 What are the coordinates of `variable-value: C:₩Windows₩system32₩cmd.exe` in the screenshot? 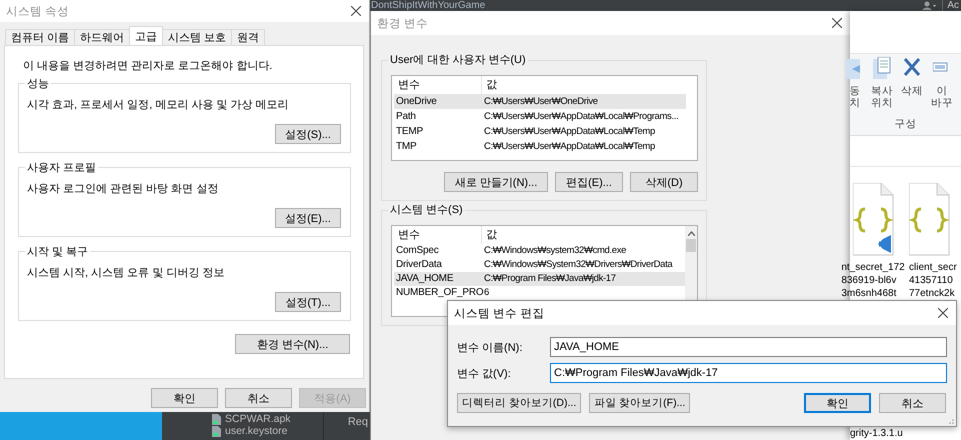 It's located at (555, 251).